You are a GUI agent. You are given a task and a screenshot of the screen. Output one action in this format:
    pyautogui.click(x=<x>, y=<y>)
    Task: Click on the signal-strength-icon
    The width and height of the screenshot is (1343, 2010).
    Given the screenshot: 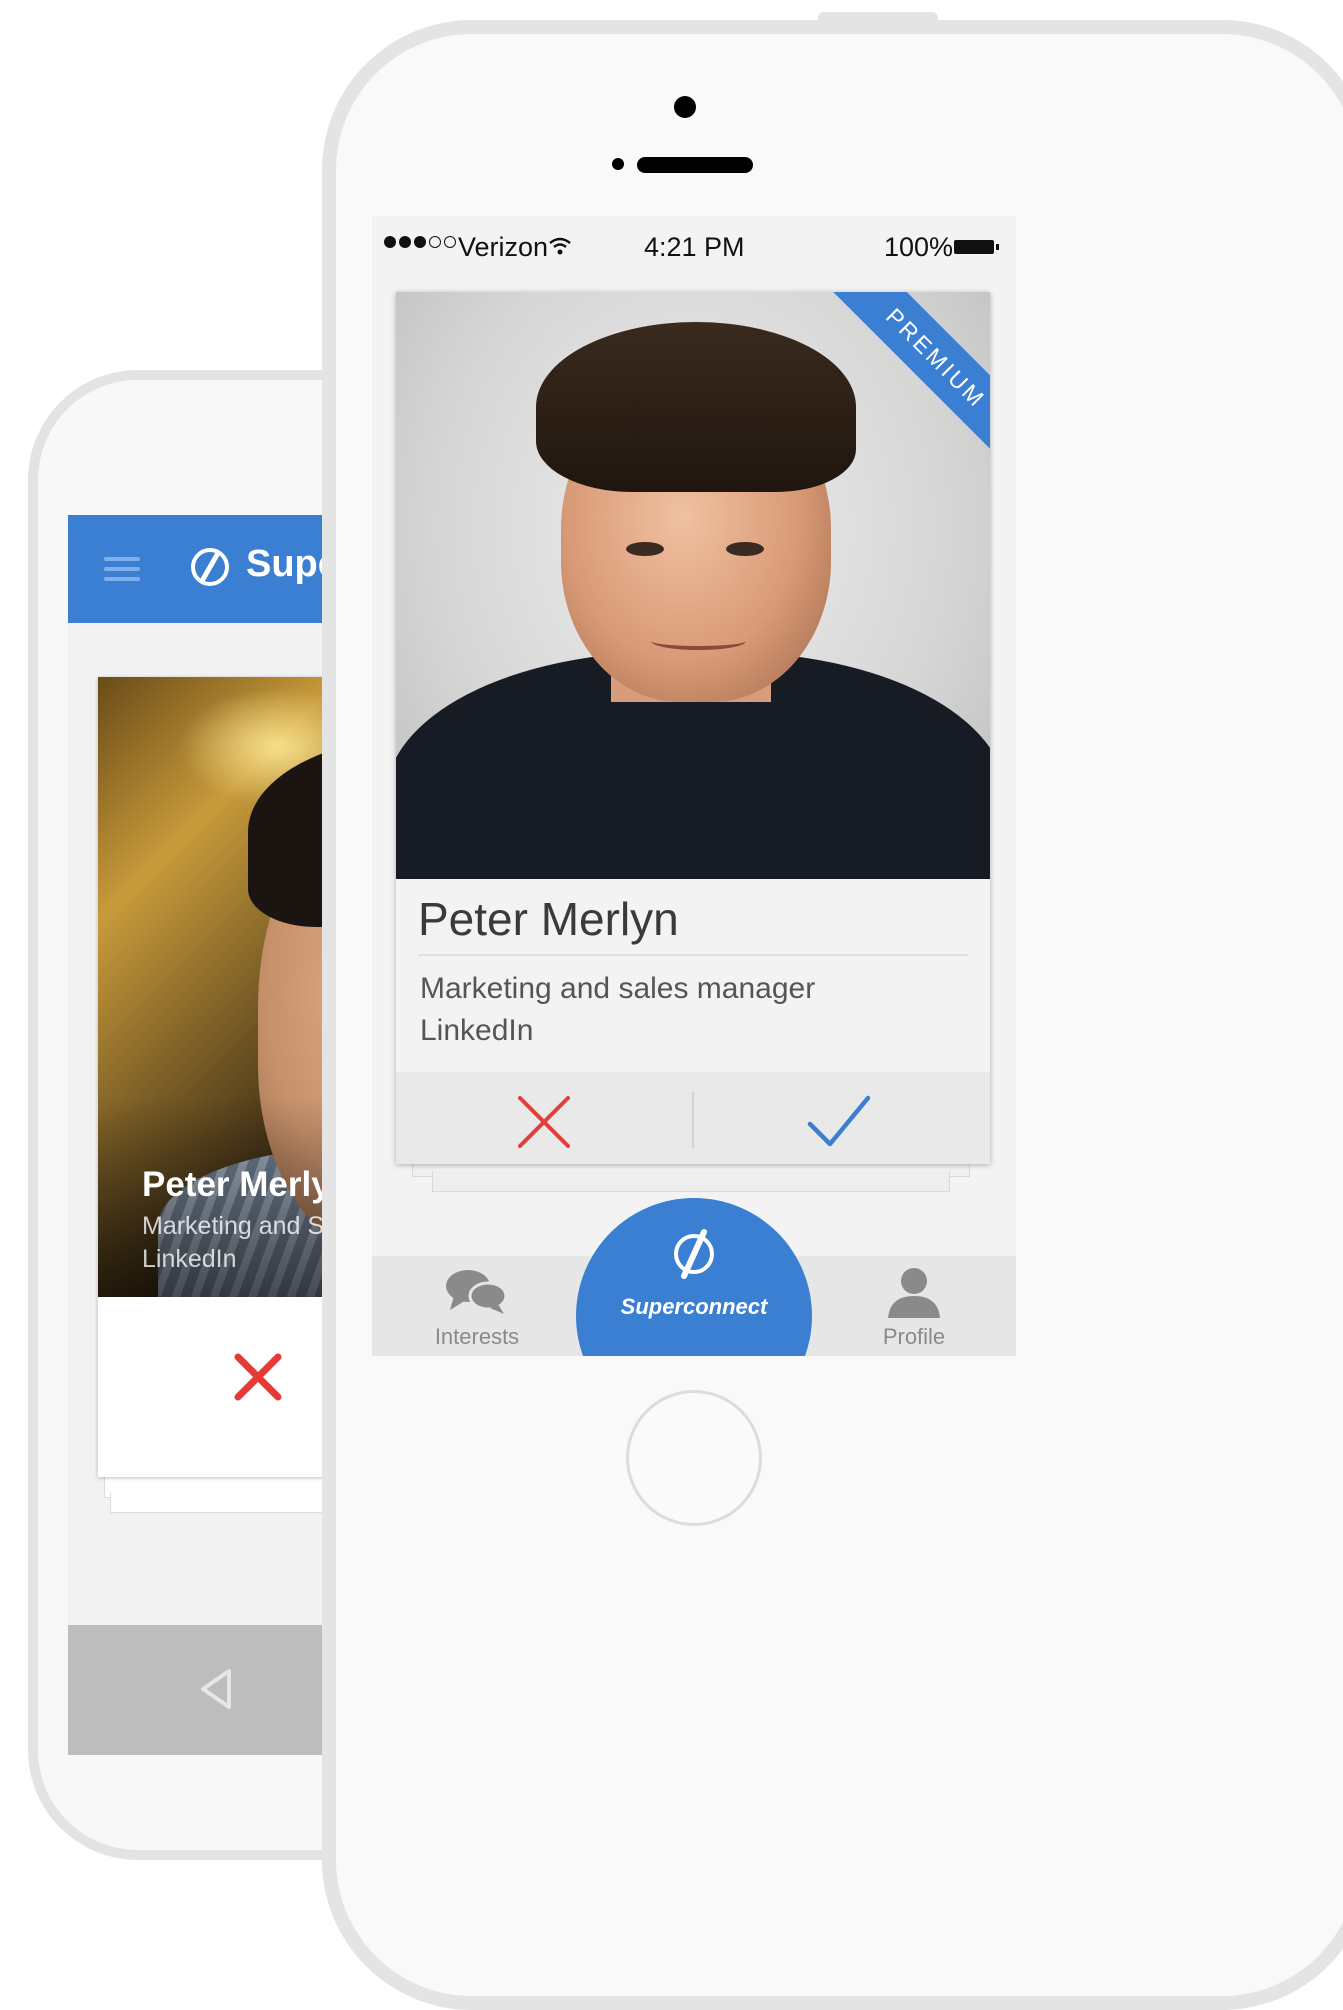 What is the action you would take?
    pyautogui.click(x=420, y=242)
    